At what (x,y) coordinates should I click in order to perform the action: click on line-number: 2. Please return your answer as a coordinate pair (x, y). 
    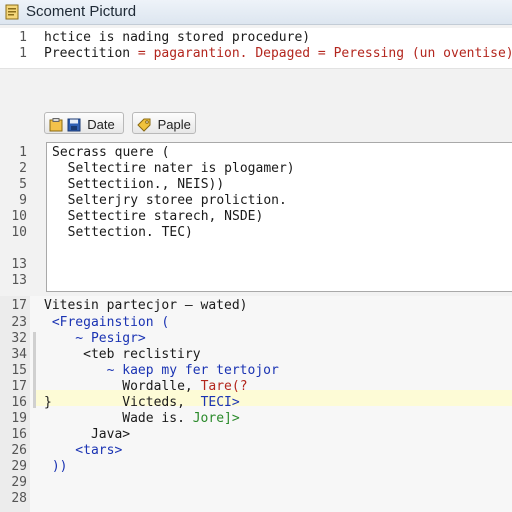
    Looking at the image, I should click on (23, 168).